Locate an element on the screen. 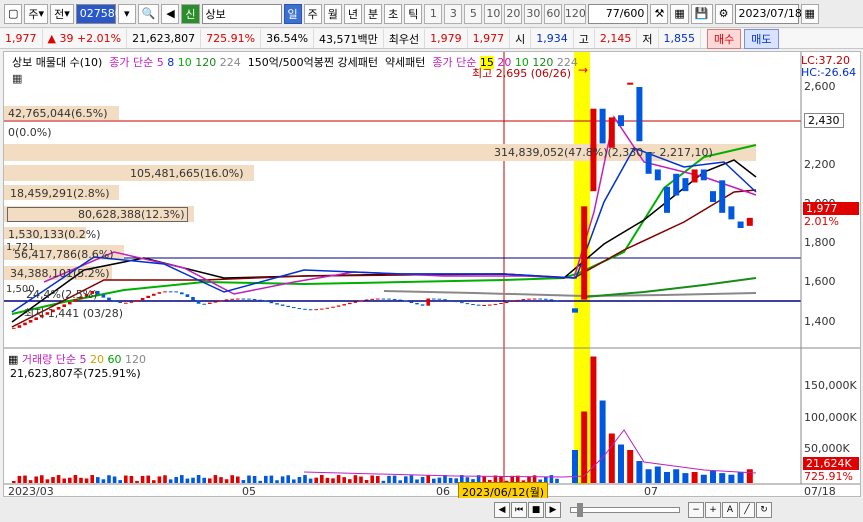 Image resolution: width=863 pixels, height=522 pixels. change-amount: 39 is located at coordinates (66, 38).